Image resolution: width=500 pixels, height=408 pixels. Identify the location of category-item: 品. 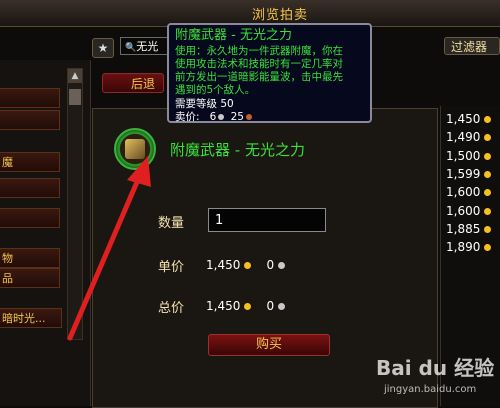
(30, 278).